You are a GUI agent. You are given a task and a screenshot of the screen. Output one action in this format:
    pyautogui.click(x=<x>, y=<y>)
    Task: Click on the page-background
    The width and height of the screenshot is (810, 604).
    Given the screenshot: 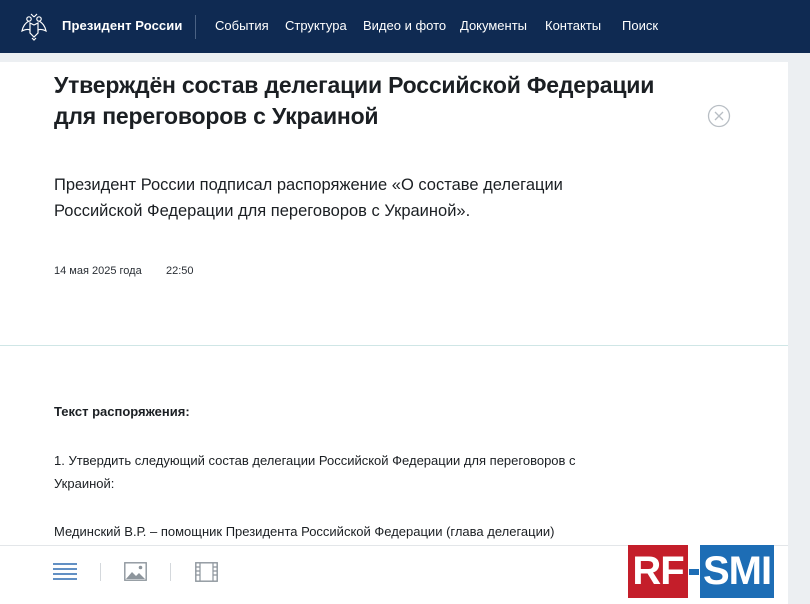 What is the action you would take?
    pyautogui.click(x=799, y=328)
    